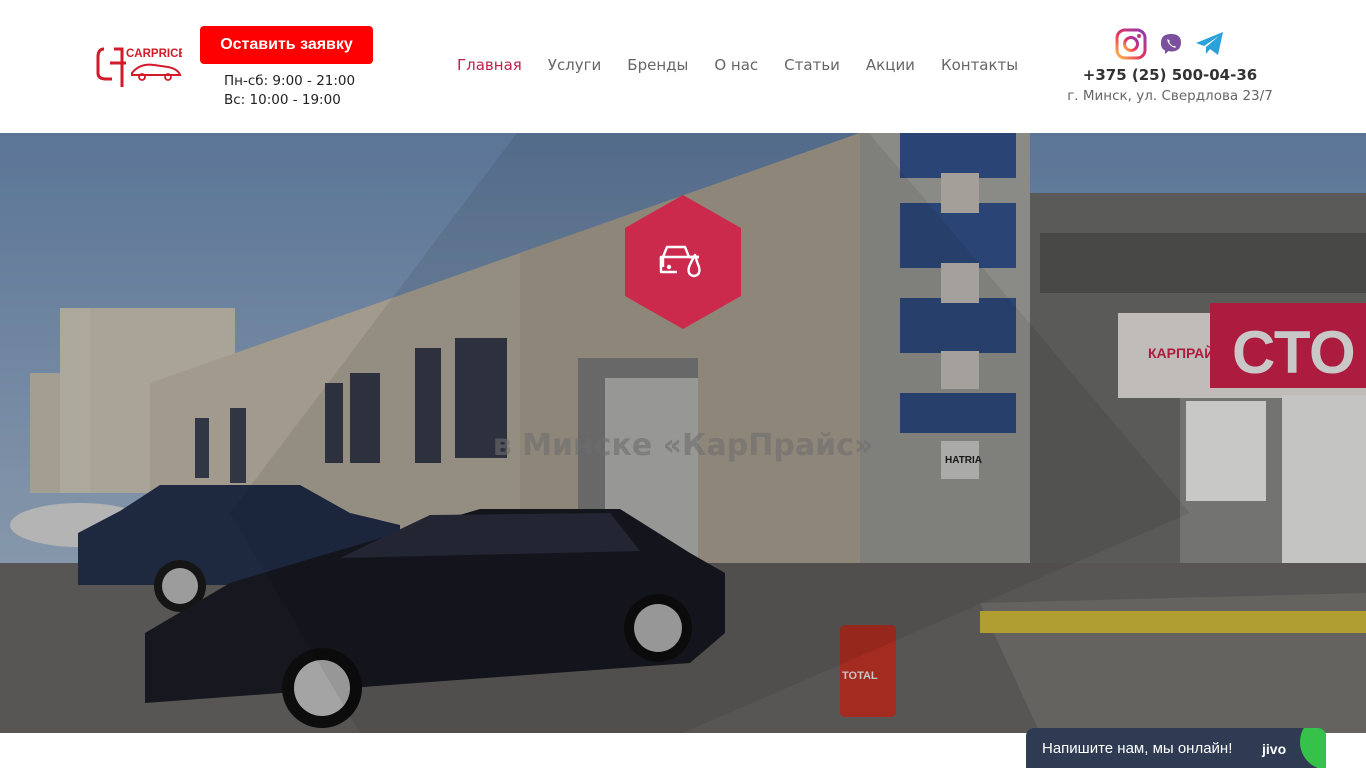  I want to click on nav-services: Услуги, so click(574, 65).